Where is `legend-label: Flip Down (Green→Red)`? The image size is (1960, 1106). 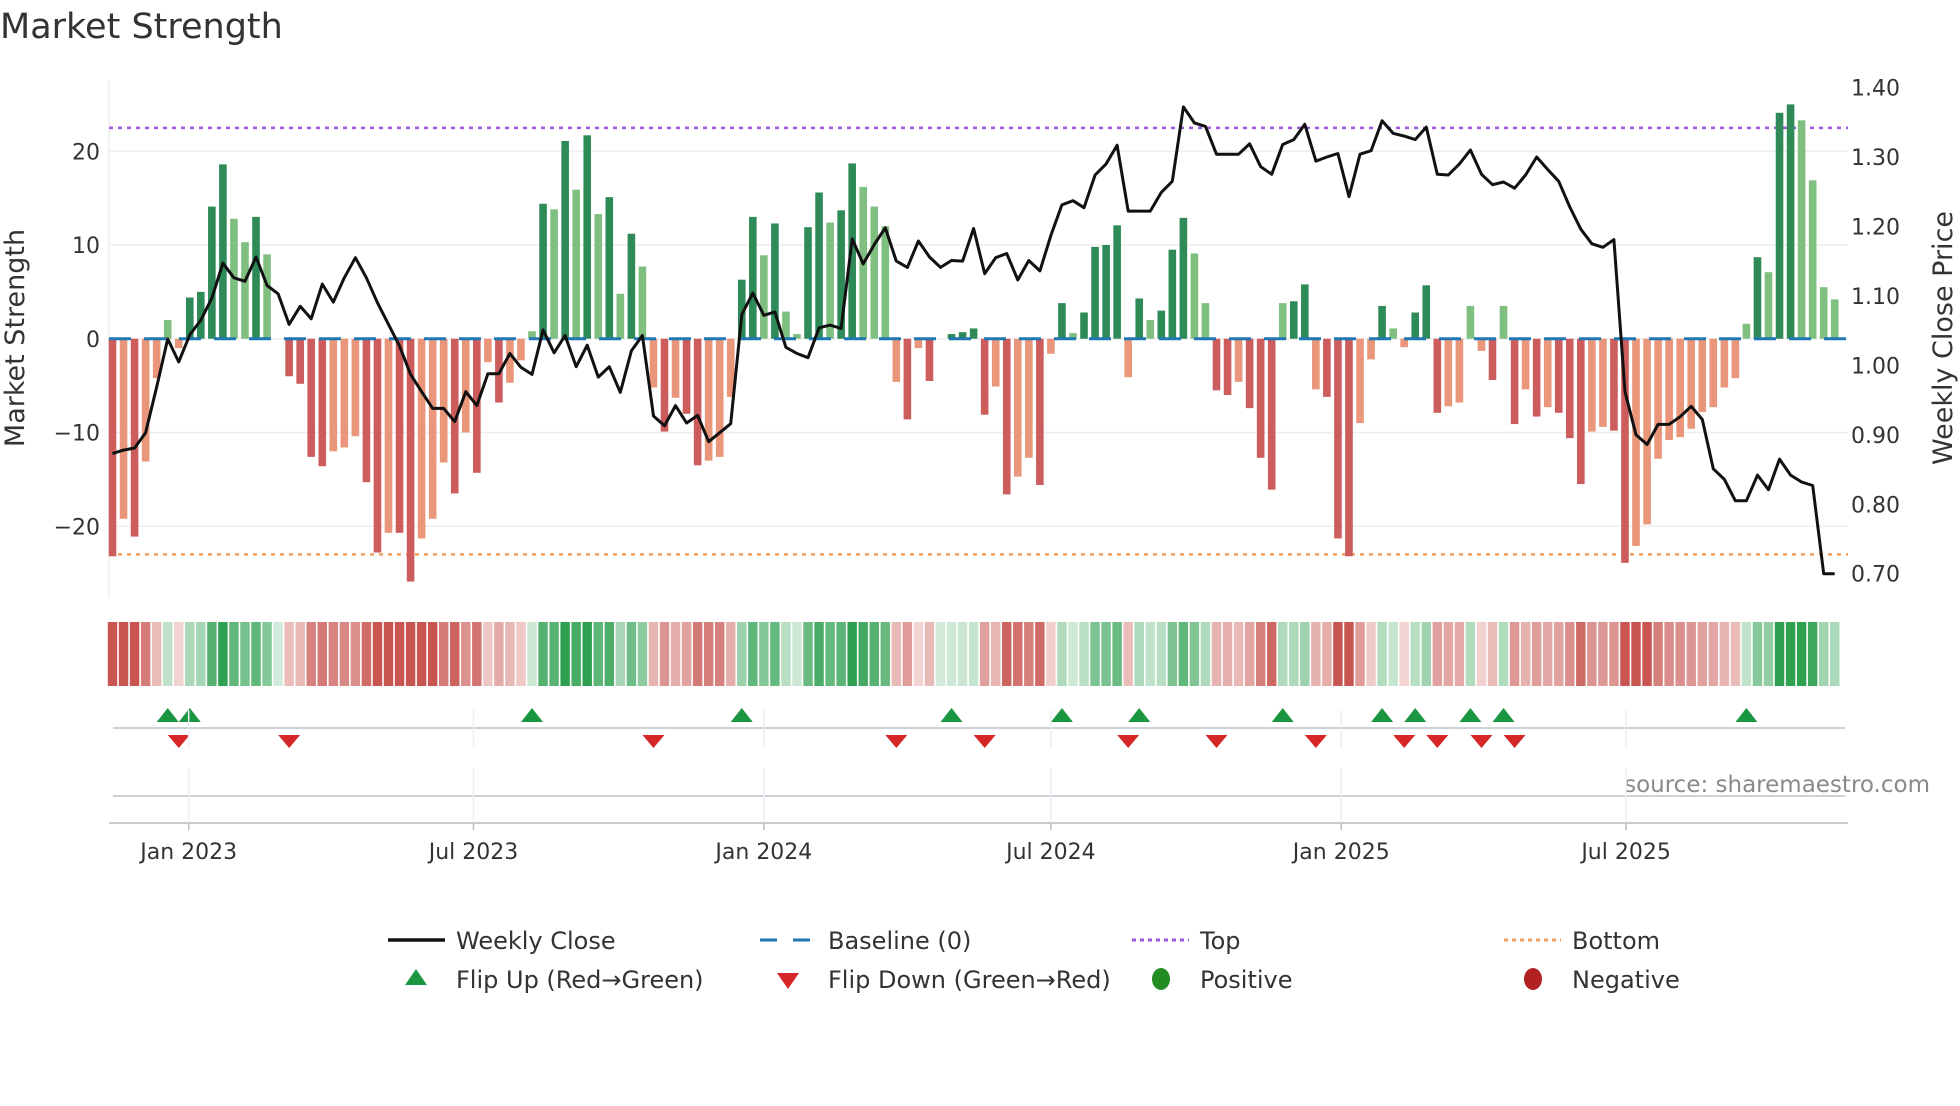
legend-label: Flip Down (Green→Red) is located at coordinates (969, 980).